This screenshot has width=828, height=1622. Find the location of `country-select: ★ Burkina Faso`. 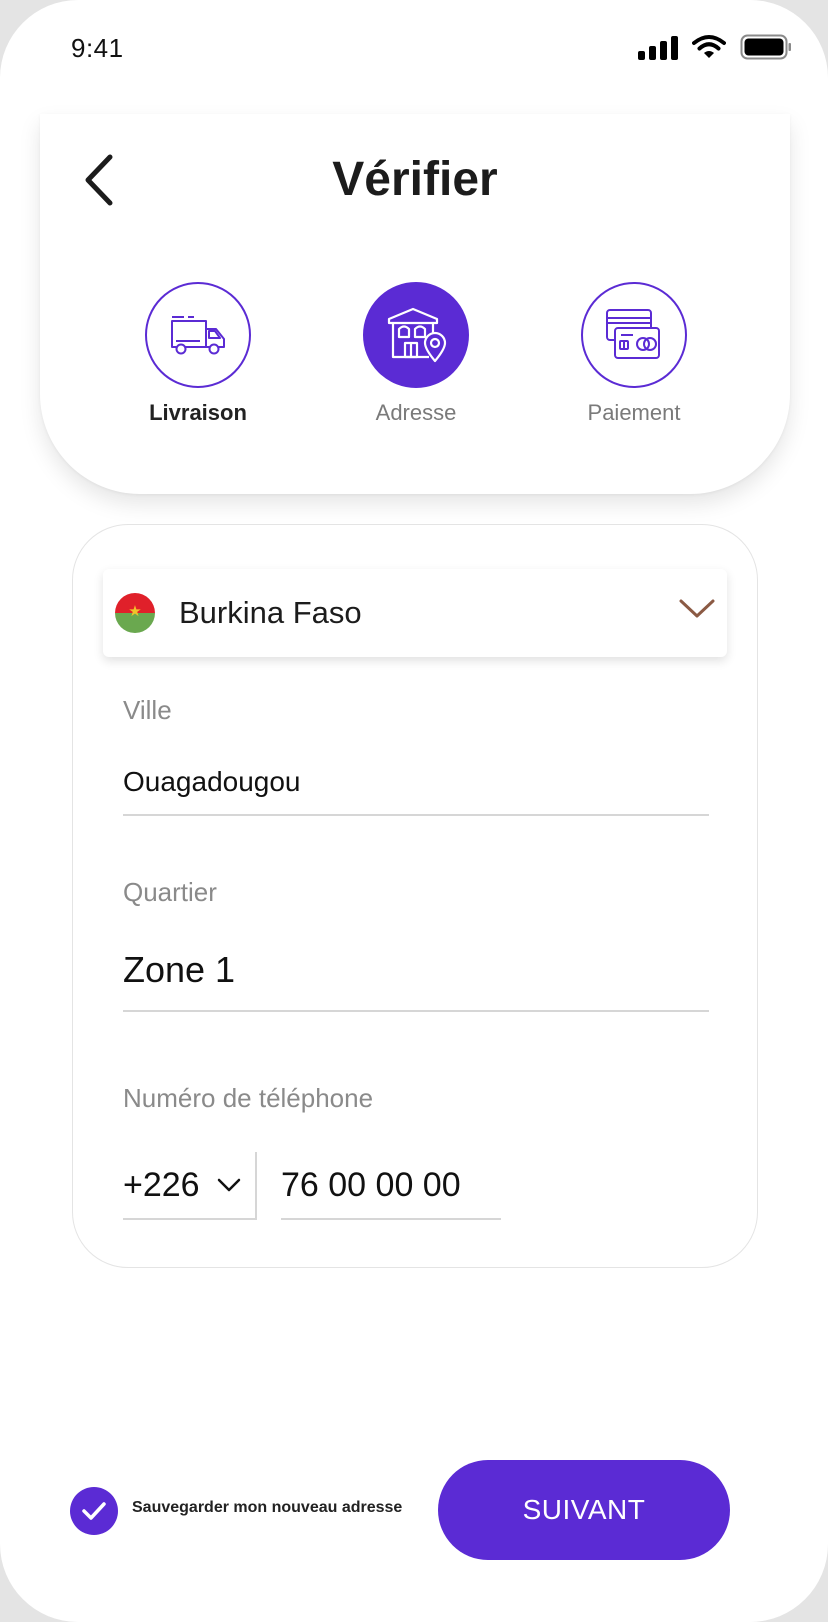

country-select: ★ Burkina Faso is located at coordinates (415, 613).